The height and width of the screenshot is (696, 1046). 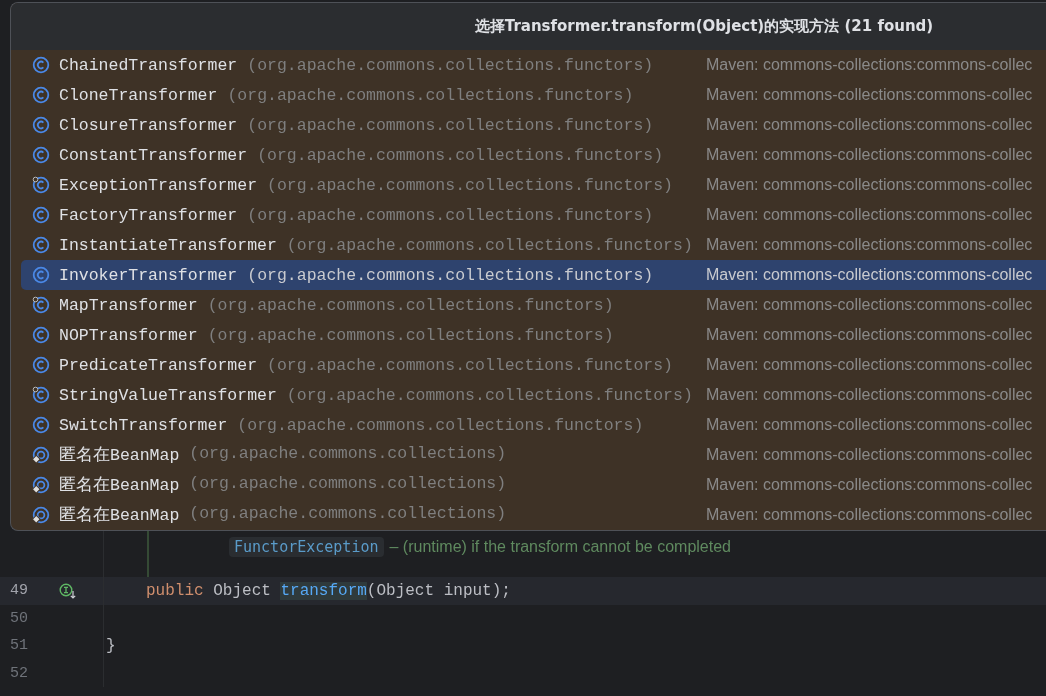 I want to click on class-name: ExceptionTransformer, so click(x=158, y=185).